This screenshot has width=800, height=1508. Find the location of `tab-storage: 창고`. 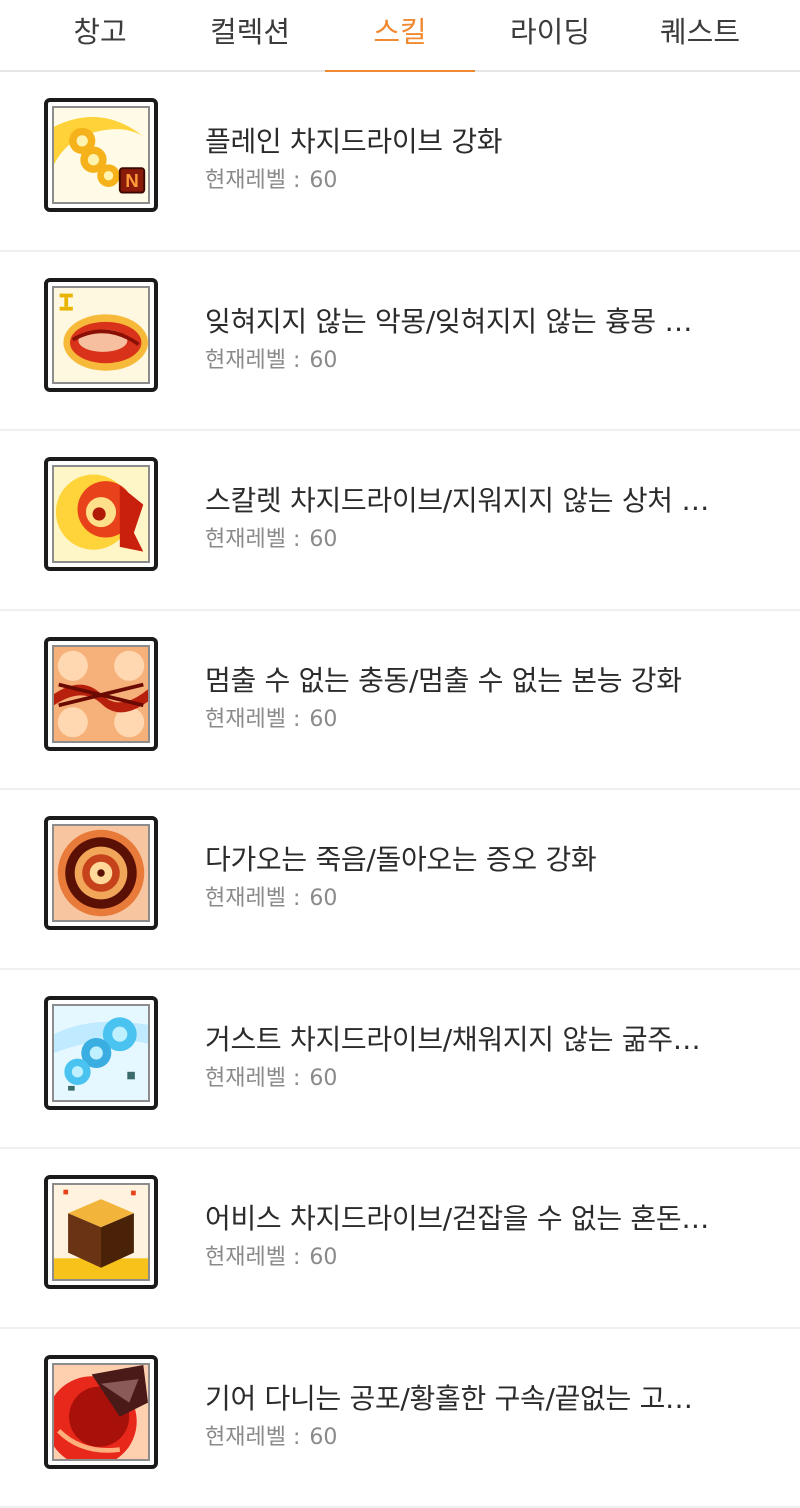

tab-storage: 창고 is located at coordinates (100, 36).